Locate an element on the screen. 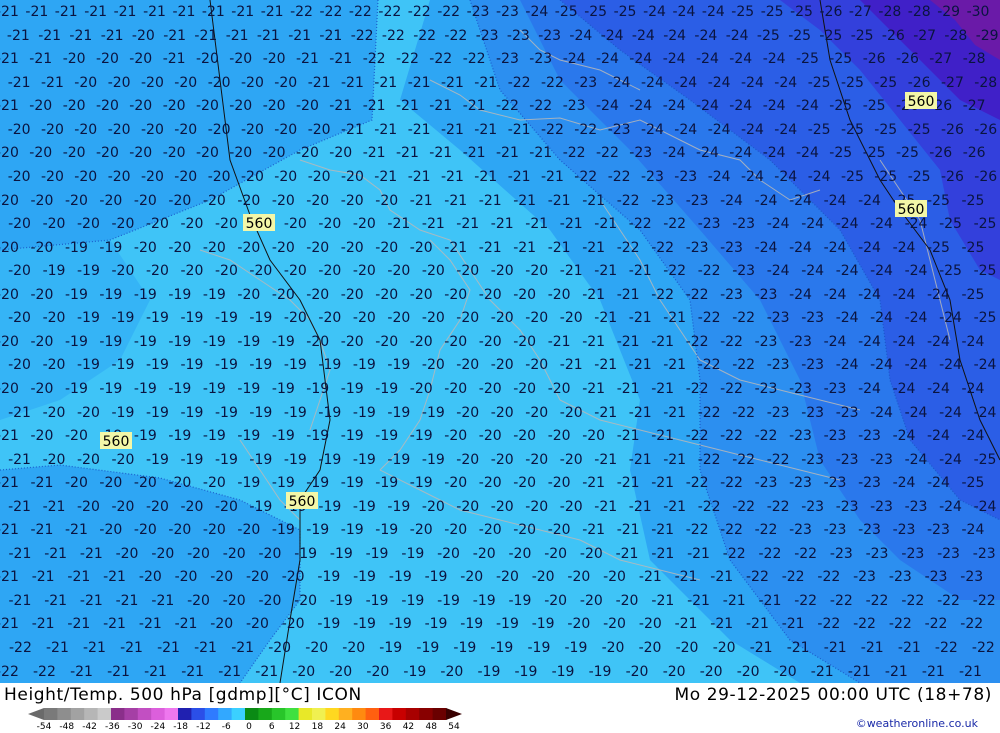  temperature-value: -26 is located at coordinates (952, 177).